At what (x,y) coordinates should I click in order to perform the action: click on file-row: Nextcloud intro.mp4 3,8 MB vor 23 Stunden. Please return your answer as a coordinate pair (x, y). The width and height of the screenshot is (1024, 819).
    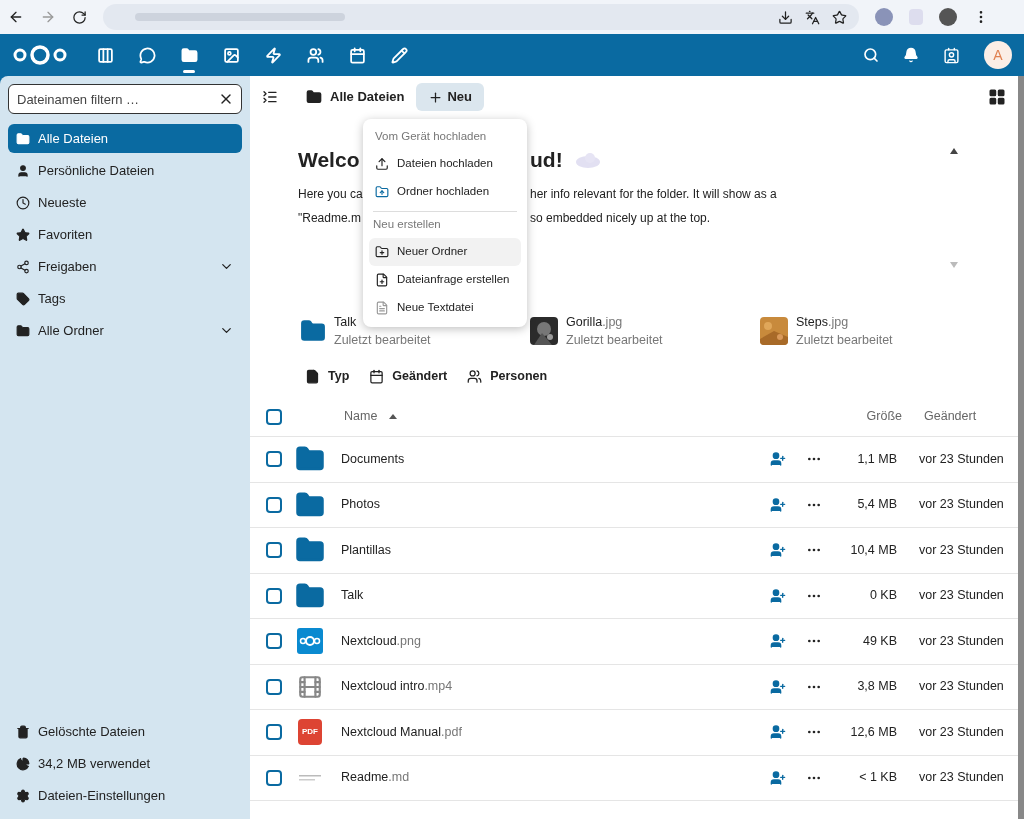
    Looking at the image, I should click on (634, 687).